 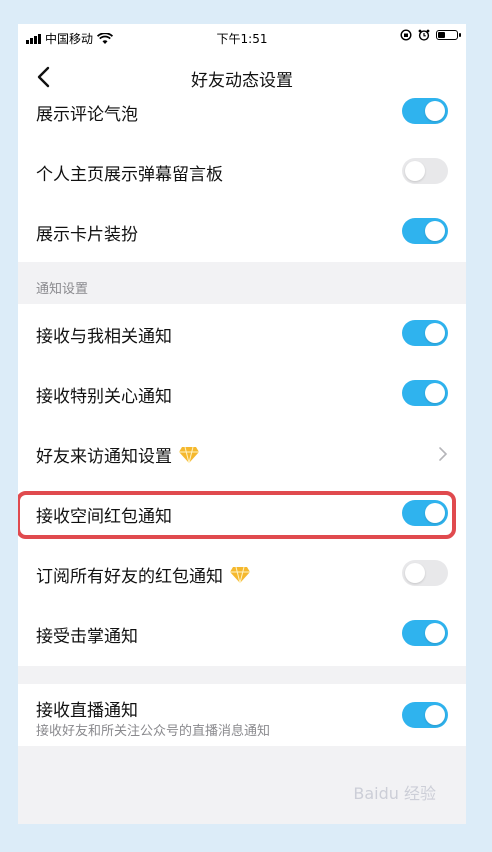 What do you see at coordinates (87, 637) in the screenshot?
I see `setting-label: 接受击掌通知` at bounding box center [87, 637].